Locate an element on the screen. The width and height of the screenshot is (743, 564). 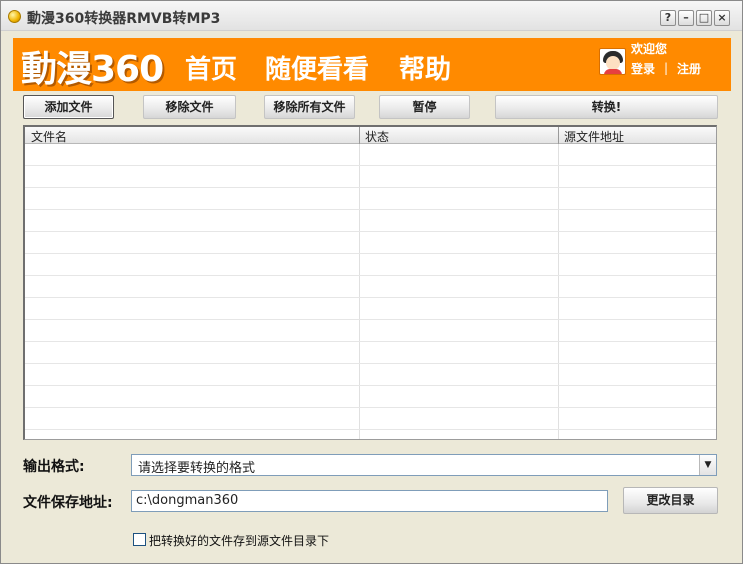
output-format-value: 请选择要转换的格式 is located at coordinates (197, 468).